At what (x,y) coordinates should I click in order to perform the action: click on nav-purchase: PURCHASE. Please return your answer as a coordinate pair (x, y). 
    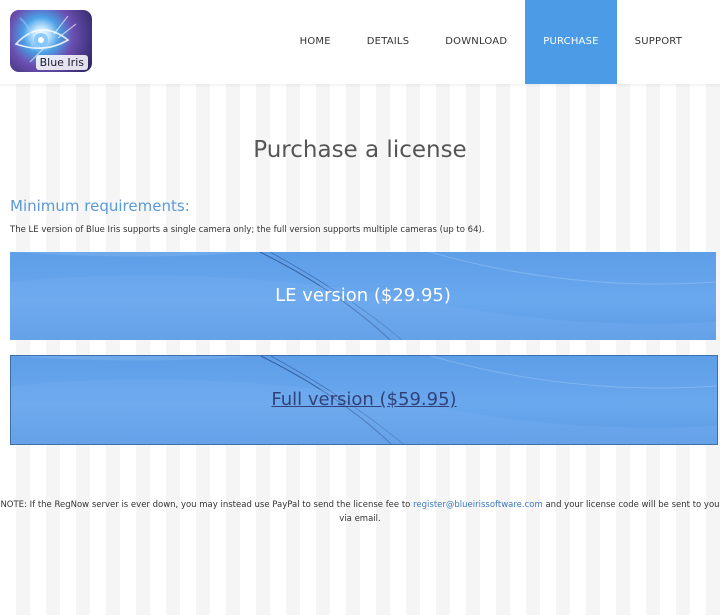
    Looking at the image, I should click on (571, 42).